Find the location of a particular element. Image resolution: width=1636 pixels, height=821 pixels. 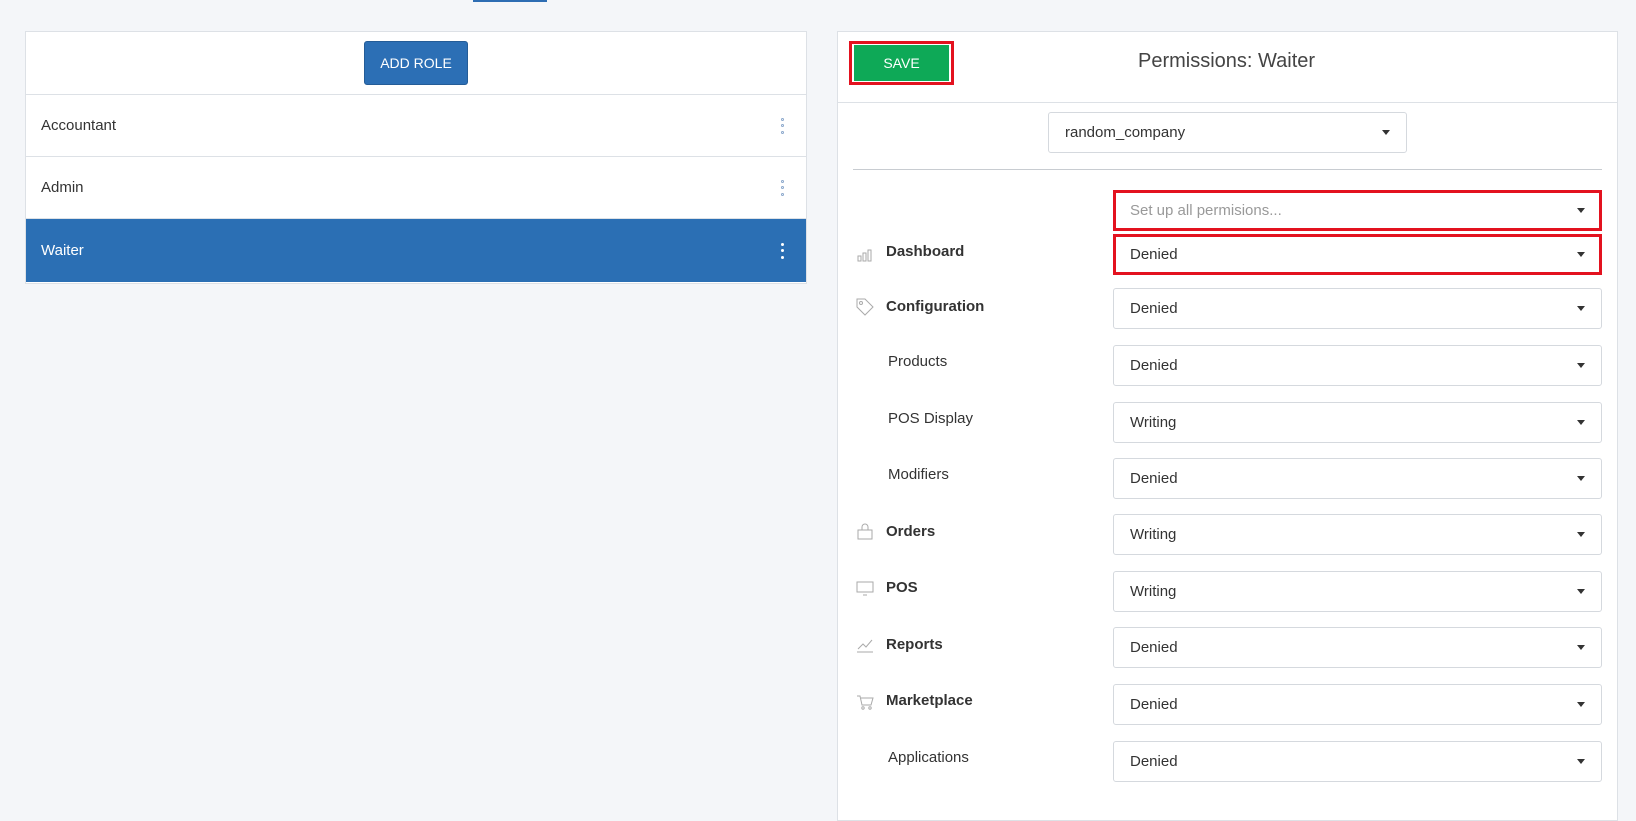

perm-label-reports: Reports is located at coordinates (914, 644).